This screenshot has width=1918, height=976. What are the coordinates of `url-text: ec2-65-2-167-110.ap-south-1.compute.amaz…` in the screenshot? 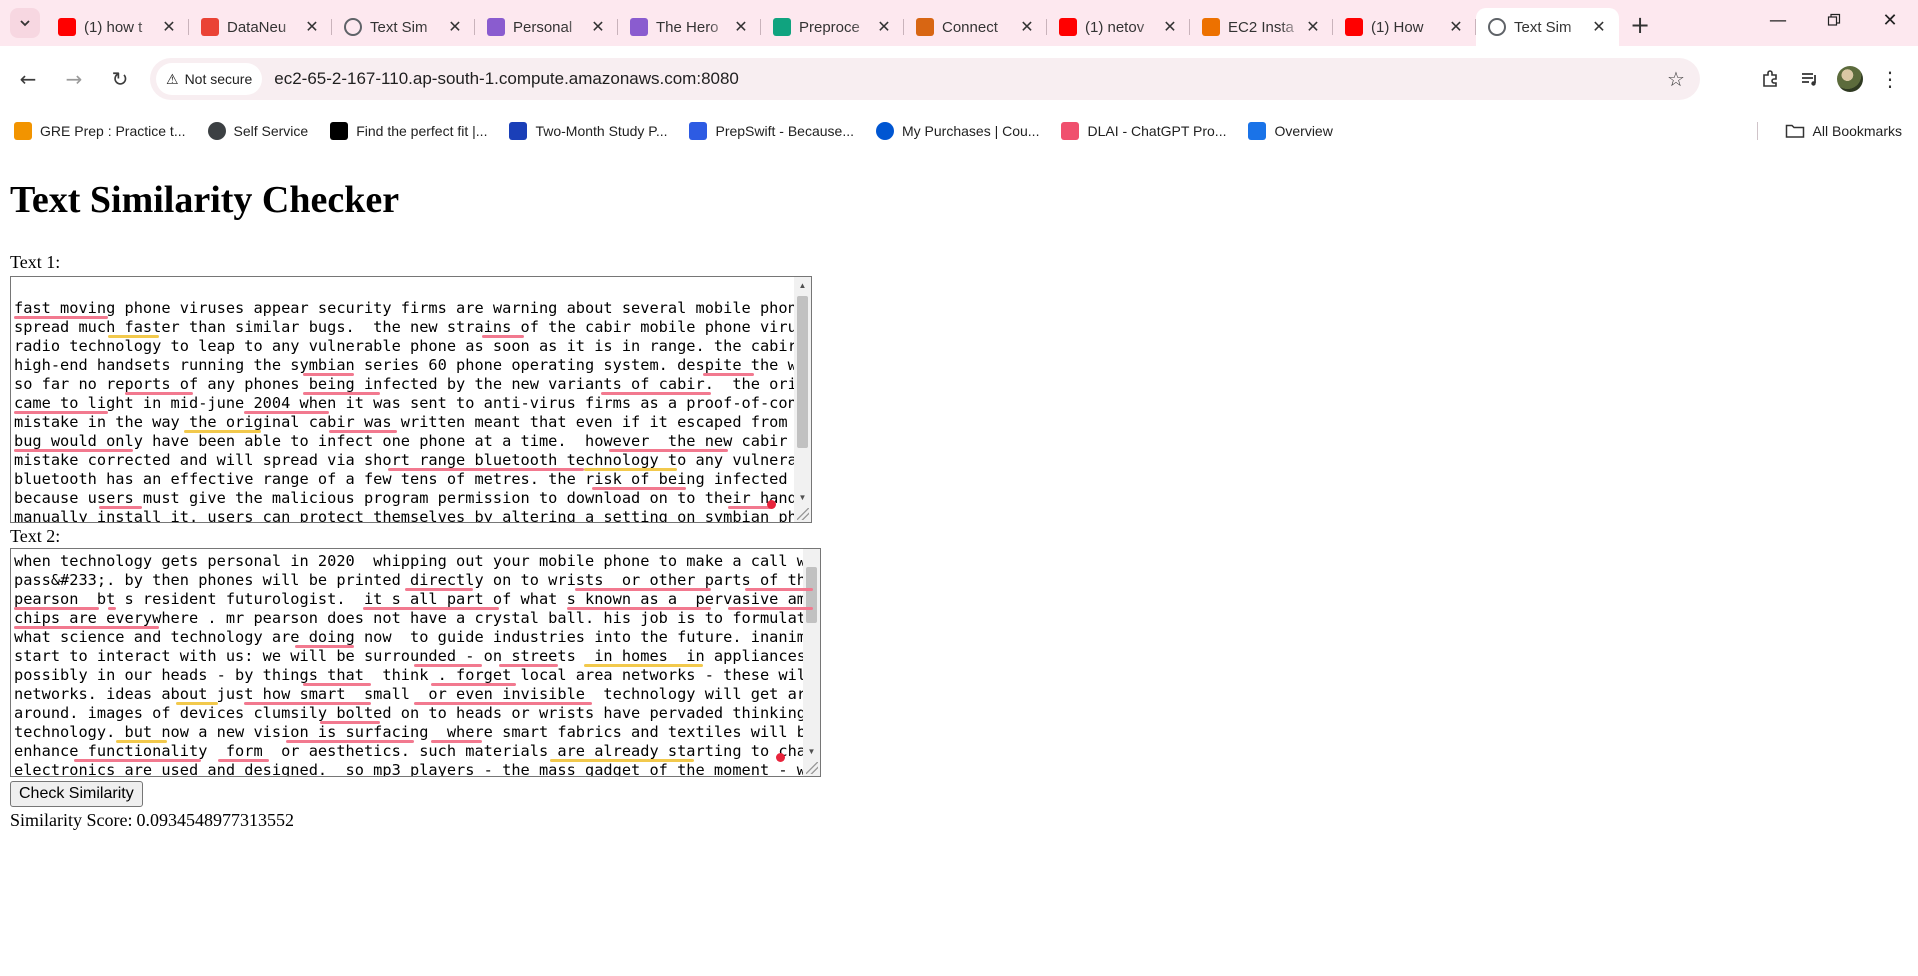 It's located at (506, 79).